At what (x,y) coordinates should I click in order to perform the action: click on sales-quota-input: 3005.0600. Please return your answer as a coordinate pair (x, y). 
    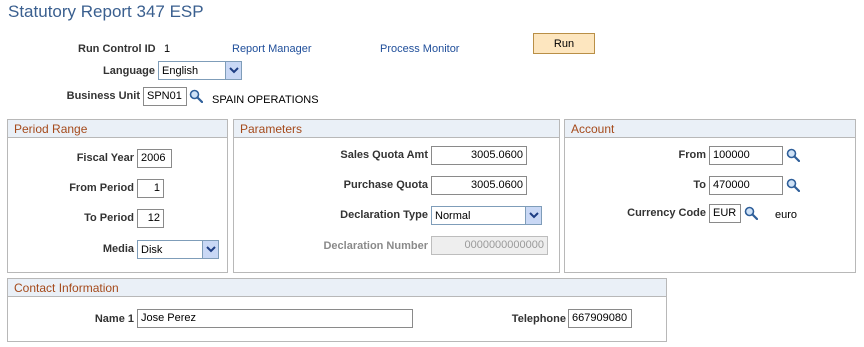
    Looking at the image, I should click on (479, 155).